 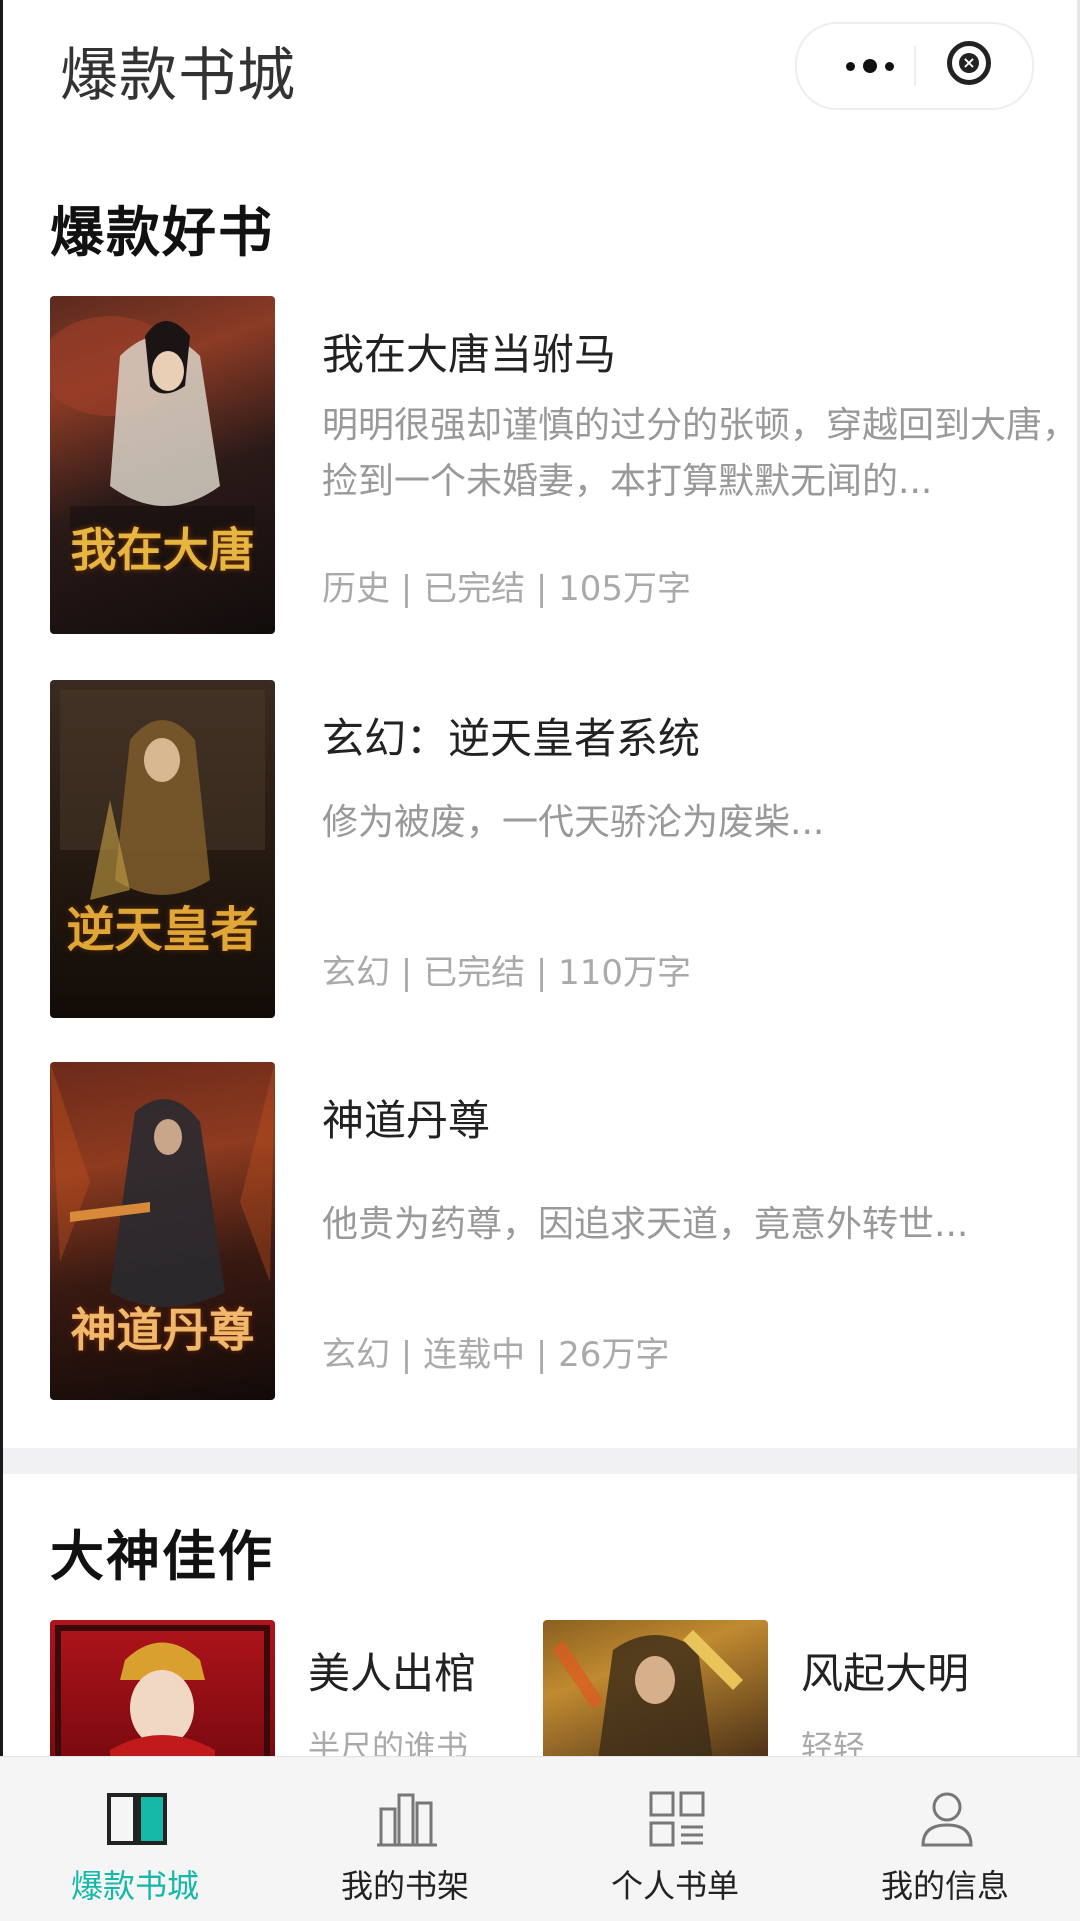 What do you see at coordinates (969, 63) in the screenshot?
I see `close-circle-icon: ×` at bounding box center [969, 63].